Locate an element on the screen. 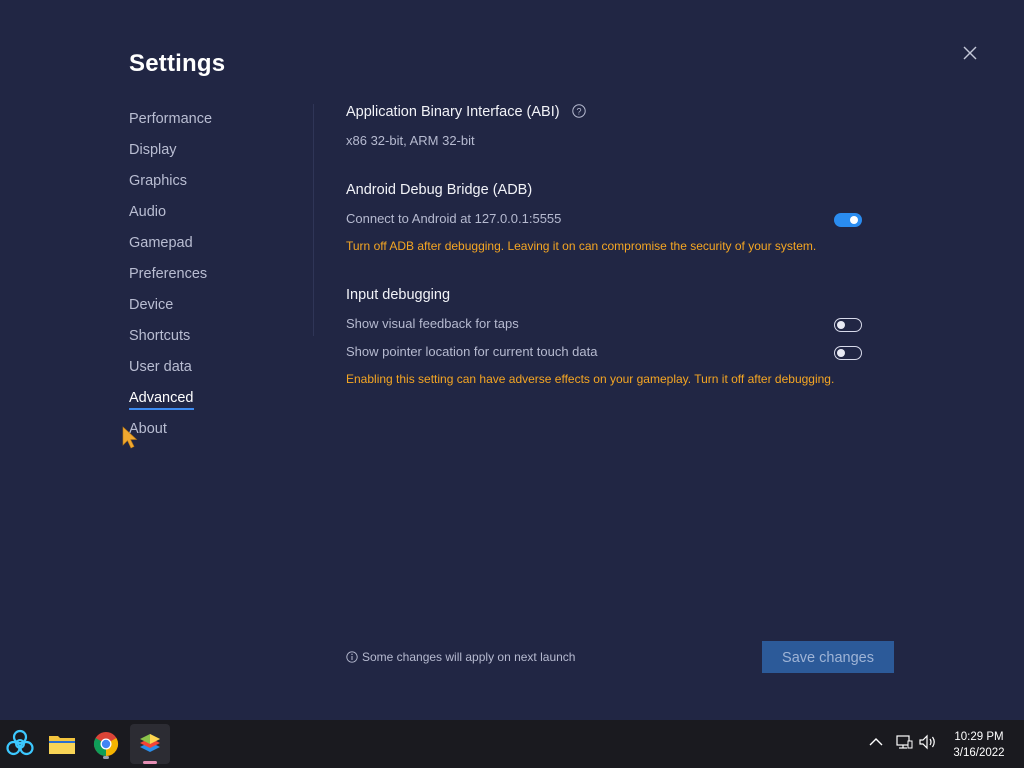  adb-connect-toggle is located at coordinates (848, 220).